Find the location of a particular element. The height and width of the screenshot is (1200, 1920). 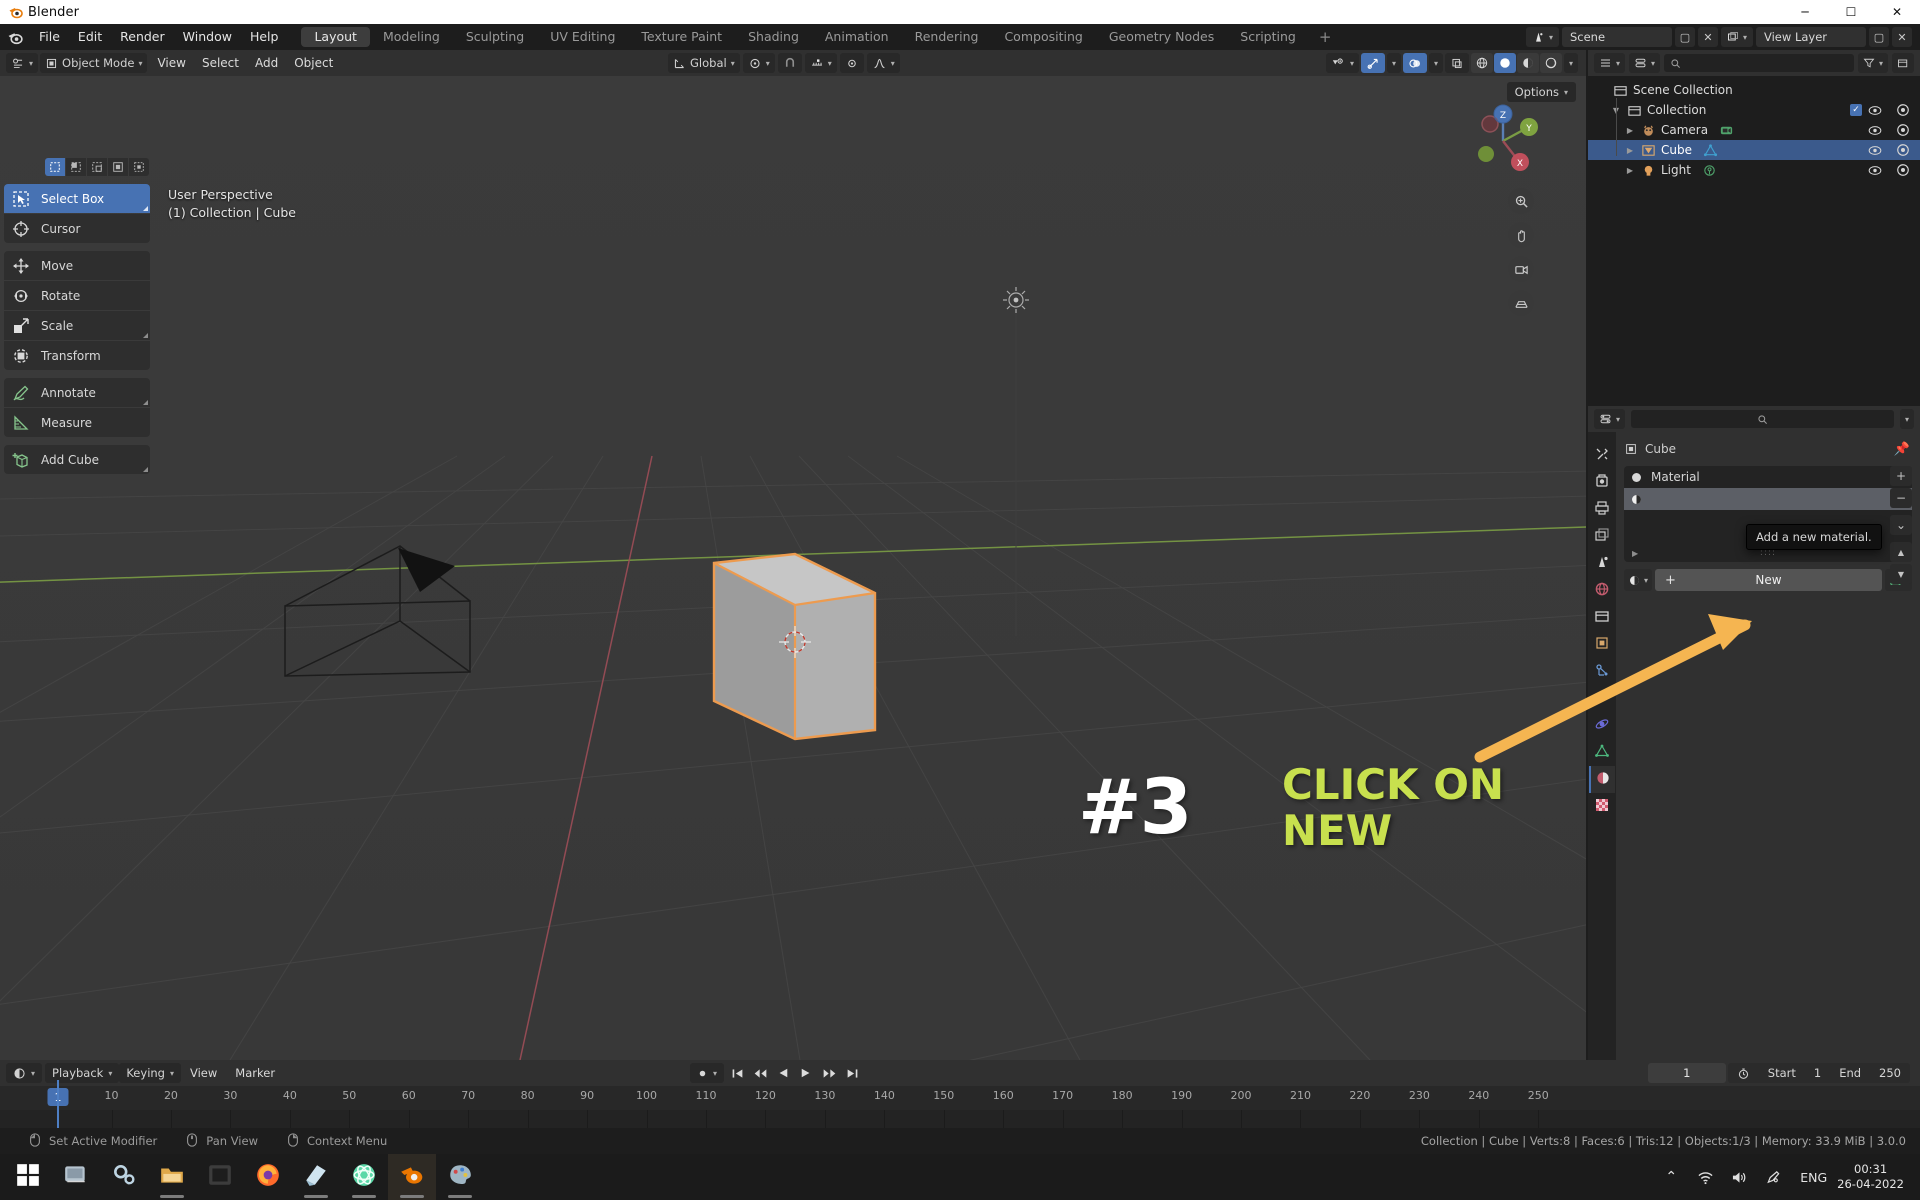

language-indicator: ENG is located at coordinates (1813, 1177).